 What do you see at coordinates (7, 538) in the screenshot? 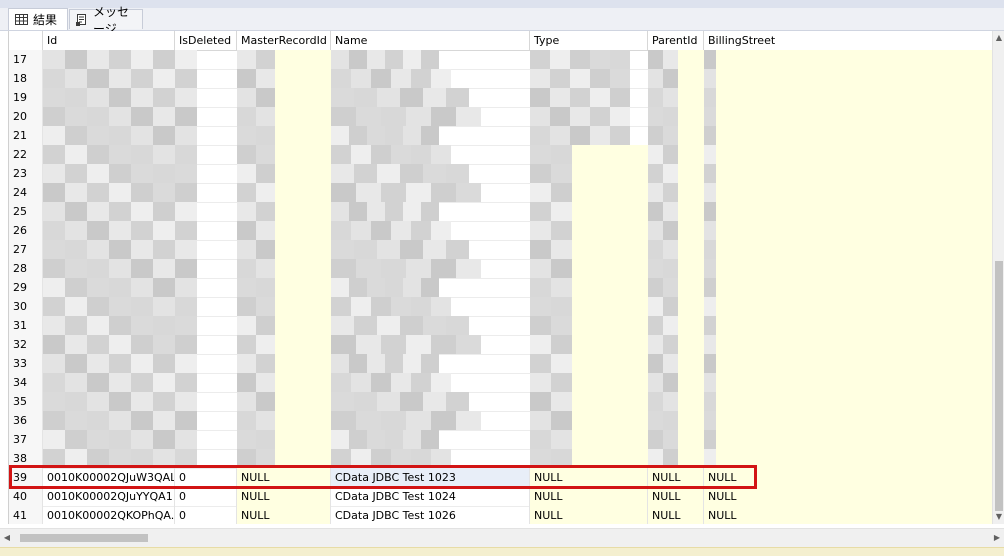
I see `scroll-left-icon: ◀` at bounding box center [7, 538].